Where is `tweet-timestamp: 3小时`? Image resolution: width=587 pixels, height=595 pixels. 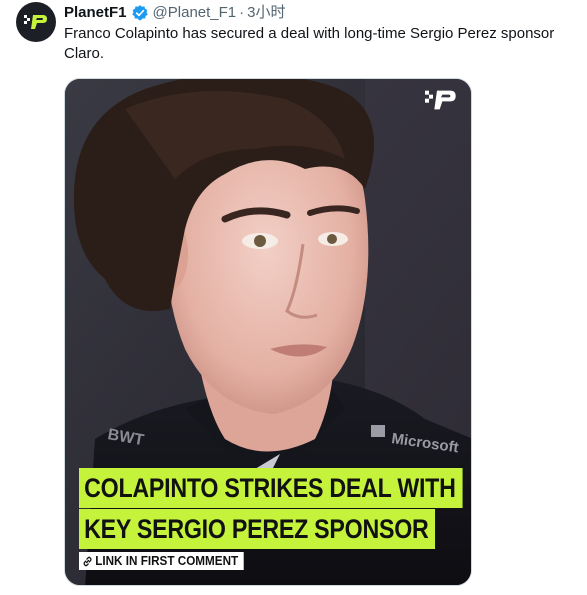 tweet-timestamp: 3小时 is located at coordinates (266, 13).